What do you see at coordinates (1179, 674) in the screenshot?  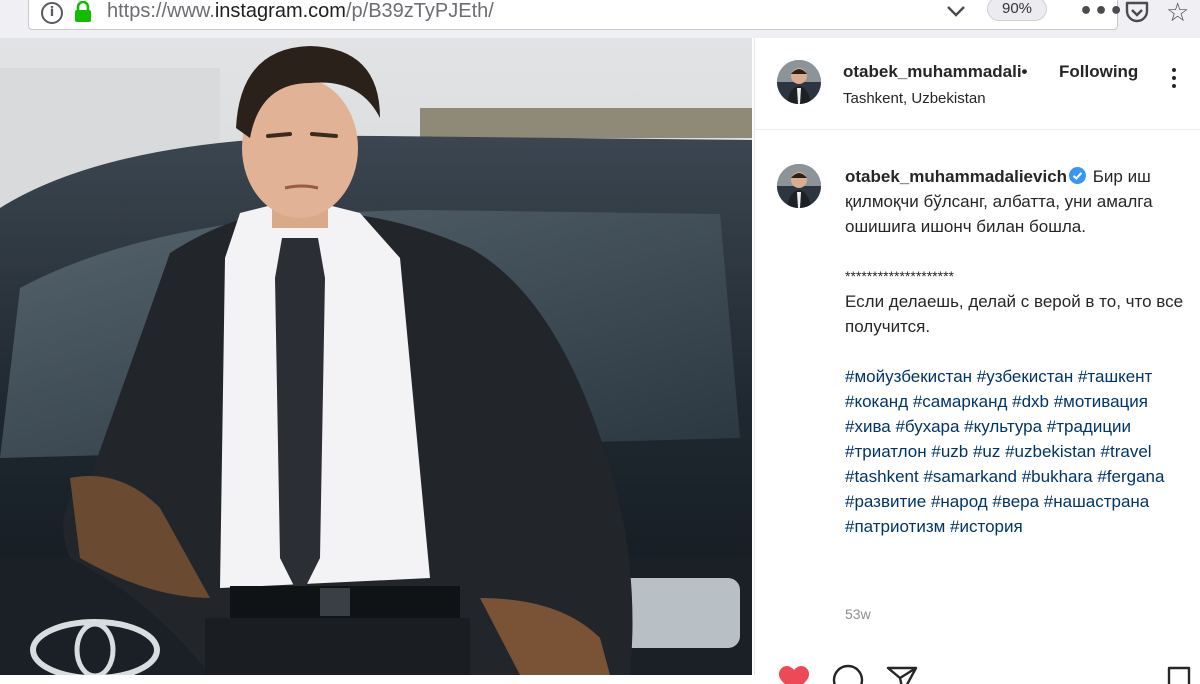 I see `save-bookmark-icon` at bounding box center [1179, 674].